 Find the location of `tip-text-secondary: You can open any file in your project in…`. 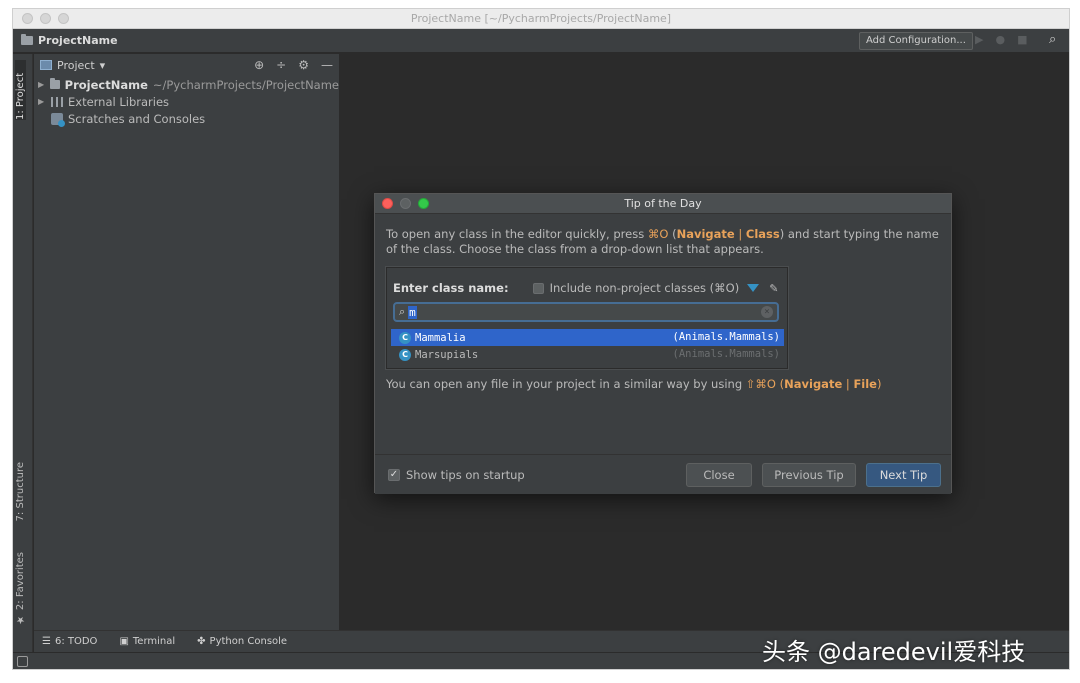

tip-text-secondary: You can open any file in your project in… is located at coordinates (664, 384).